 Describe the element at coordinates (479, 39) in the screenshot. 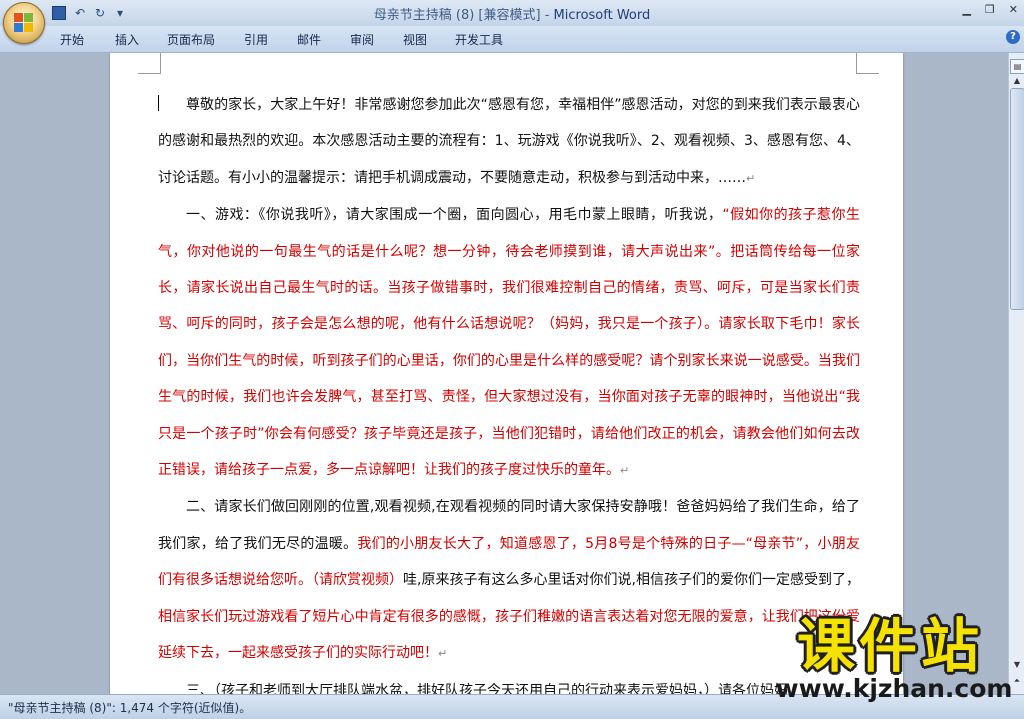

I see `tab-developer: 开发工具` at that location.